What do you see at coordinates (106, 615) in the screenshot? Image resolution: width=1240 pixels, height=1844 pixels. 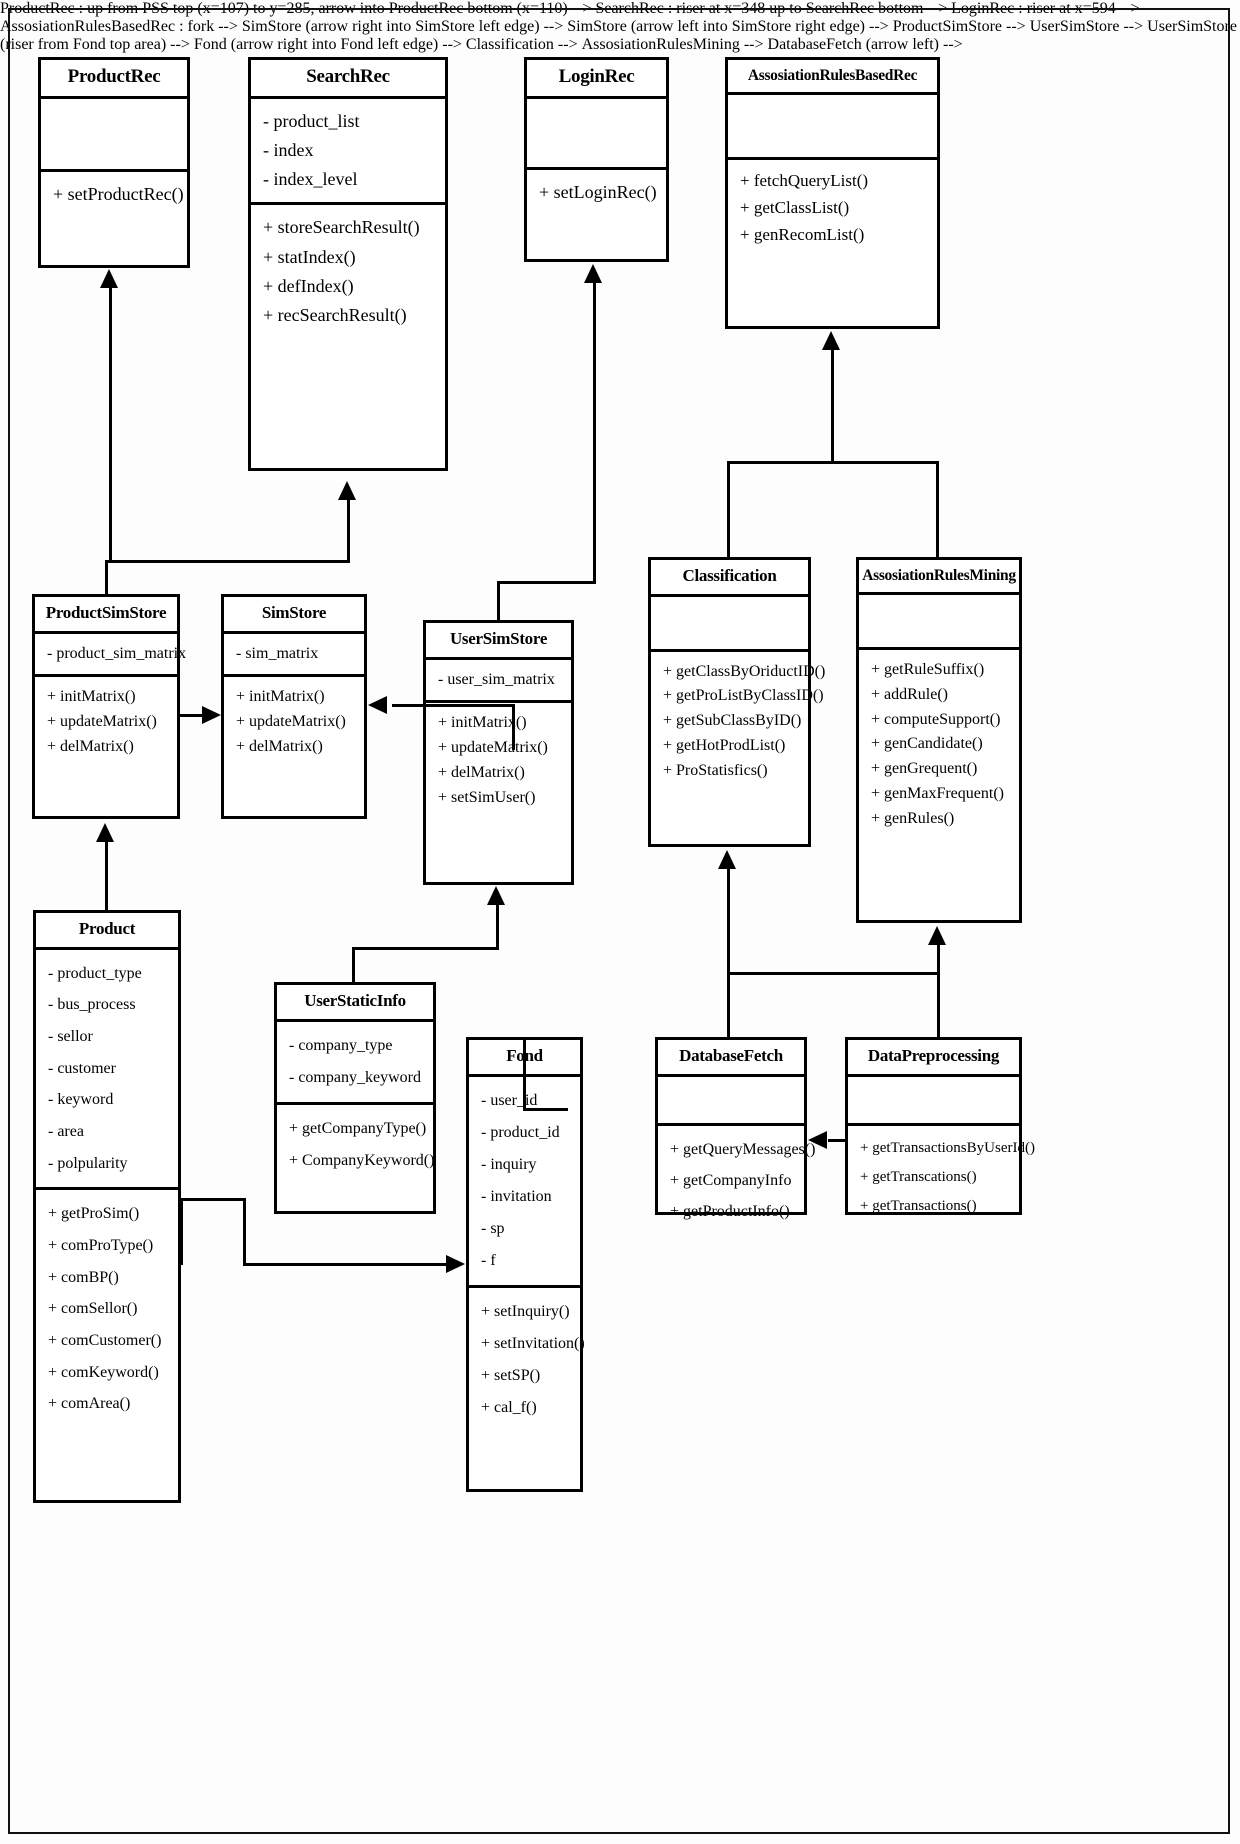 I see `class-name-productsimstore: ProductSimStore` at bounding box center [106, 615].